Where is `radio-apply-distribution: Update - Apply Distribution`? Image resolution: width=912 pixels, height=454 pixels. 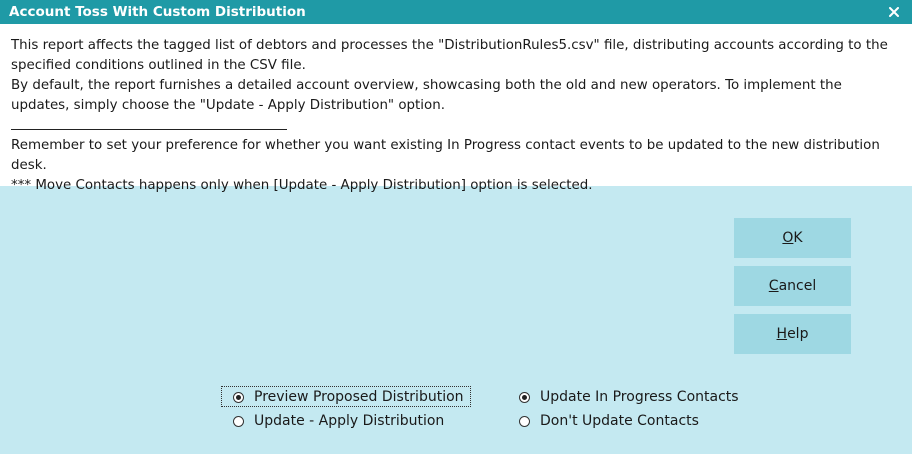 radio-apply-distribution: Update - Apply Distribution is located at coordinates (338, 421).